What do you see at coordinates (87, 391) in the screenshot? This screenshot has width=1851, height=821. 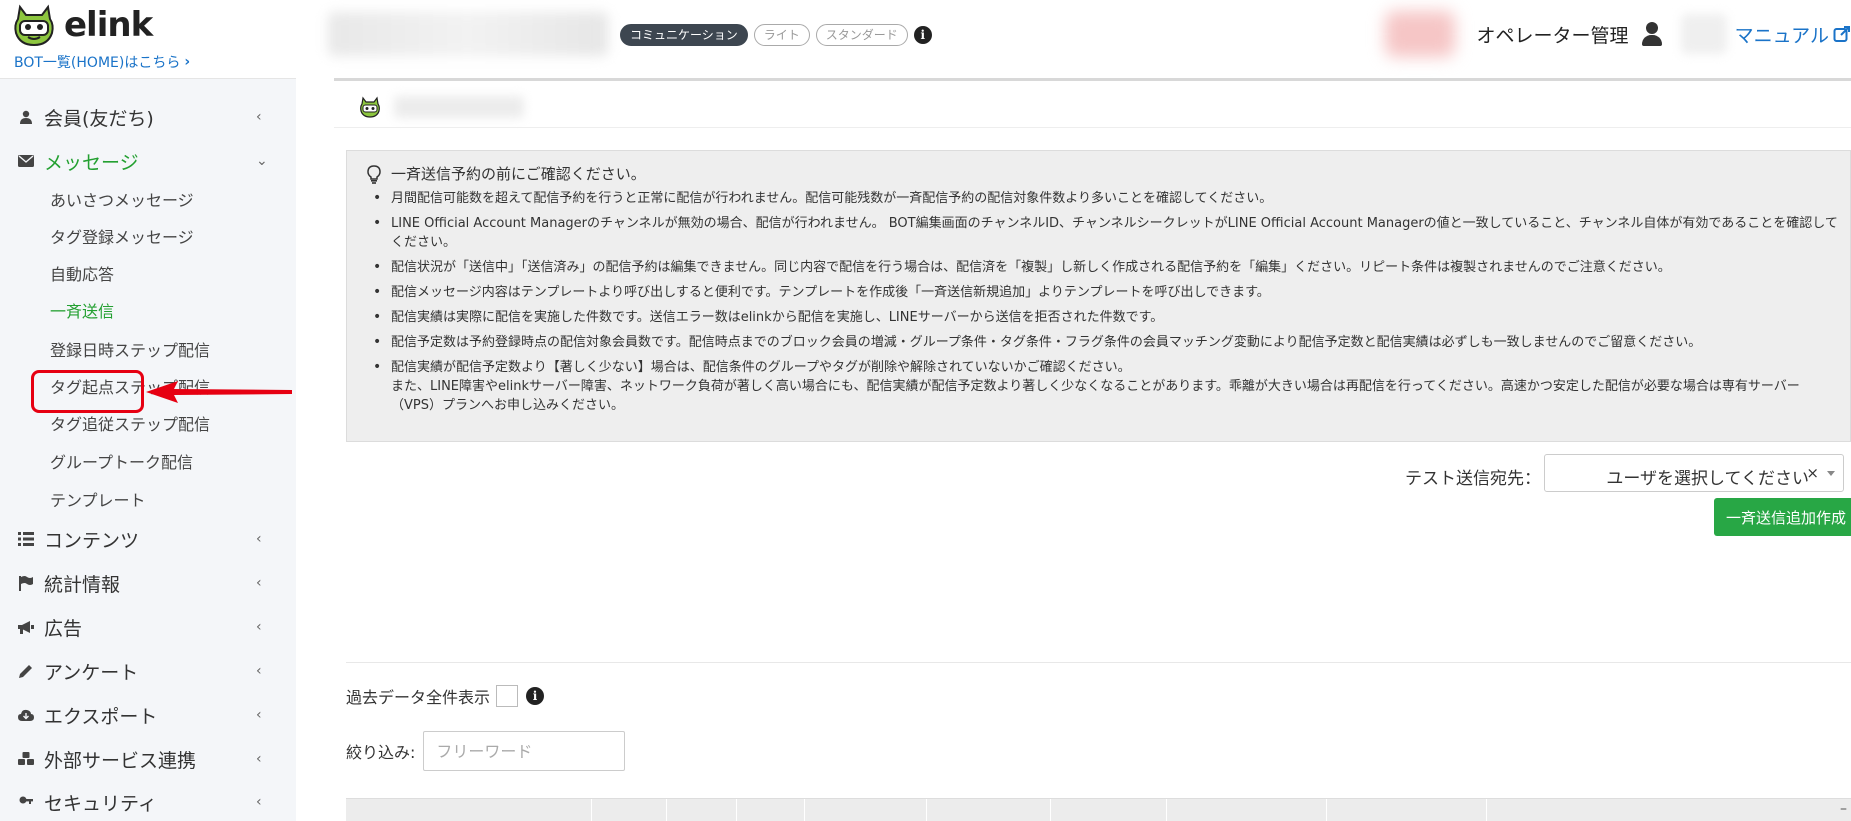 I see `highlight-annotation-box` at bounding box center [87, 391].